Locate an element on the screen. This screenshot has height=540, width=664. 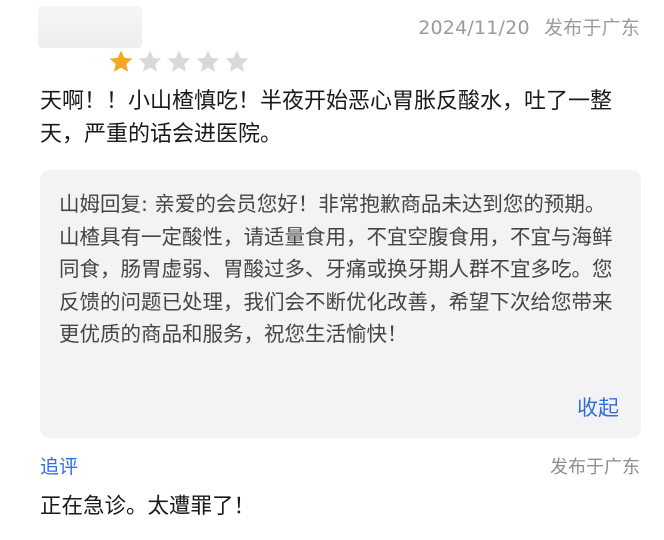
review-meta: 2024/11/20 发布于广东 is located at coordinates (529, 26).